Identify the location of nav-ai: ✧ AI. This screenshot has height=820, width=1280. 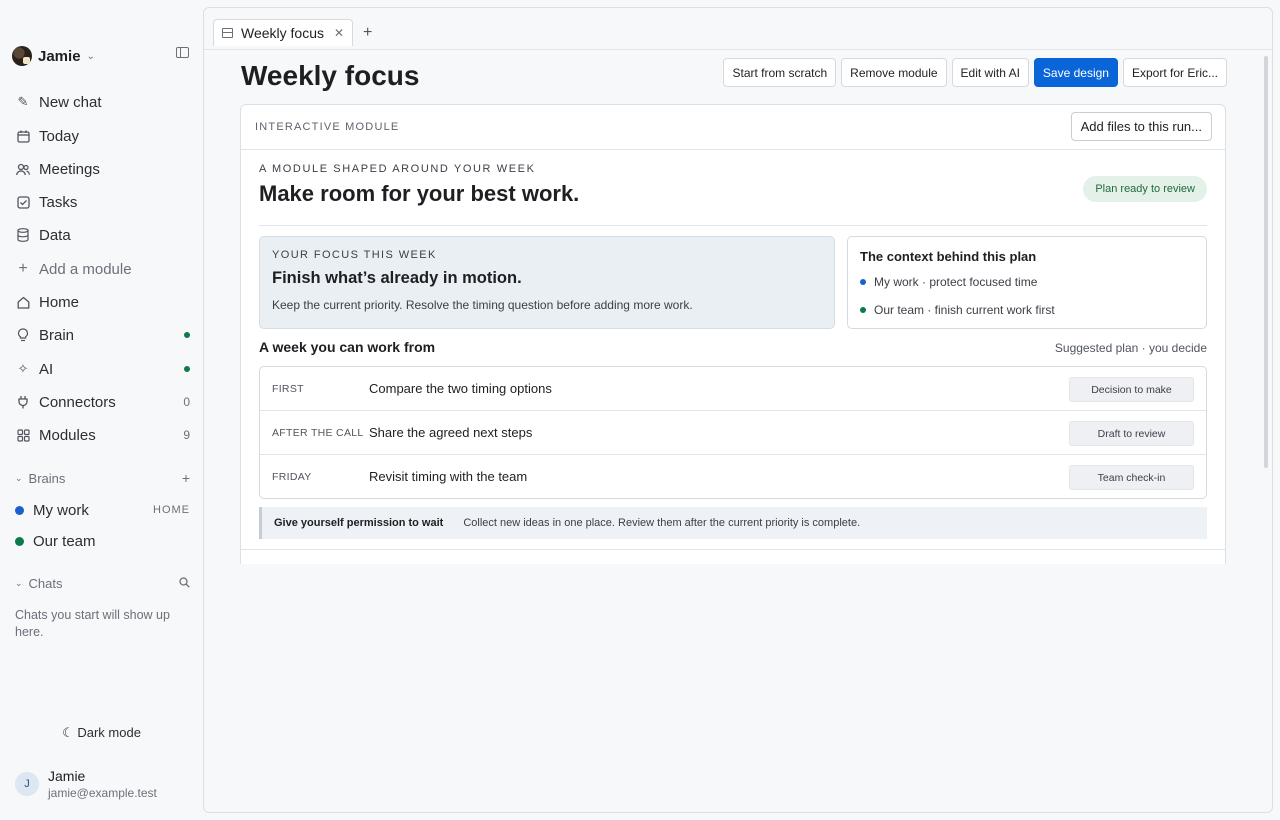
(102, 369).